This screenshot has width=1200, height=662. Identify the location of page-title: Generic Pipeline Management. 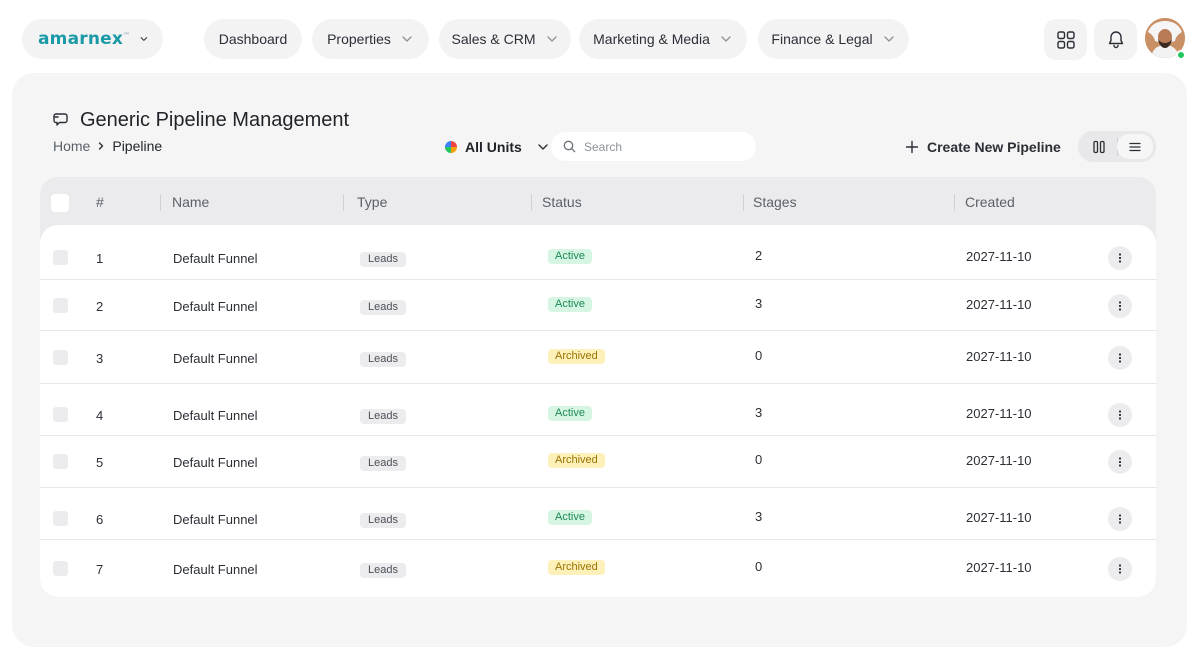
(200, 120).